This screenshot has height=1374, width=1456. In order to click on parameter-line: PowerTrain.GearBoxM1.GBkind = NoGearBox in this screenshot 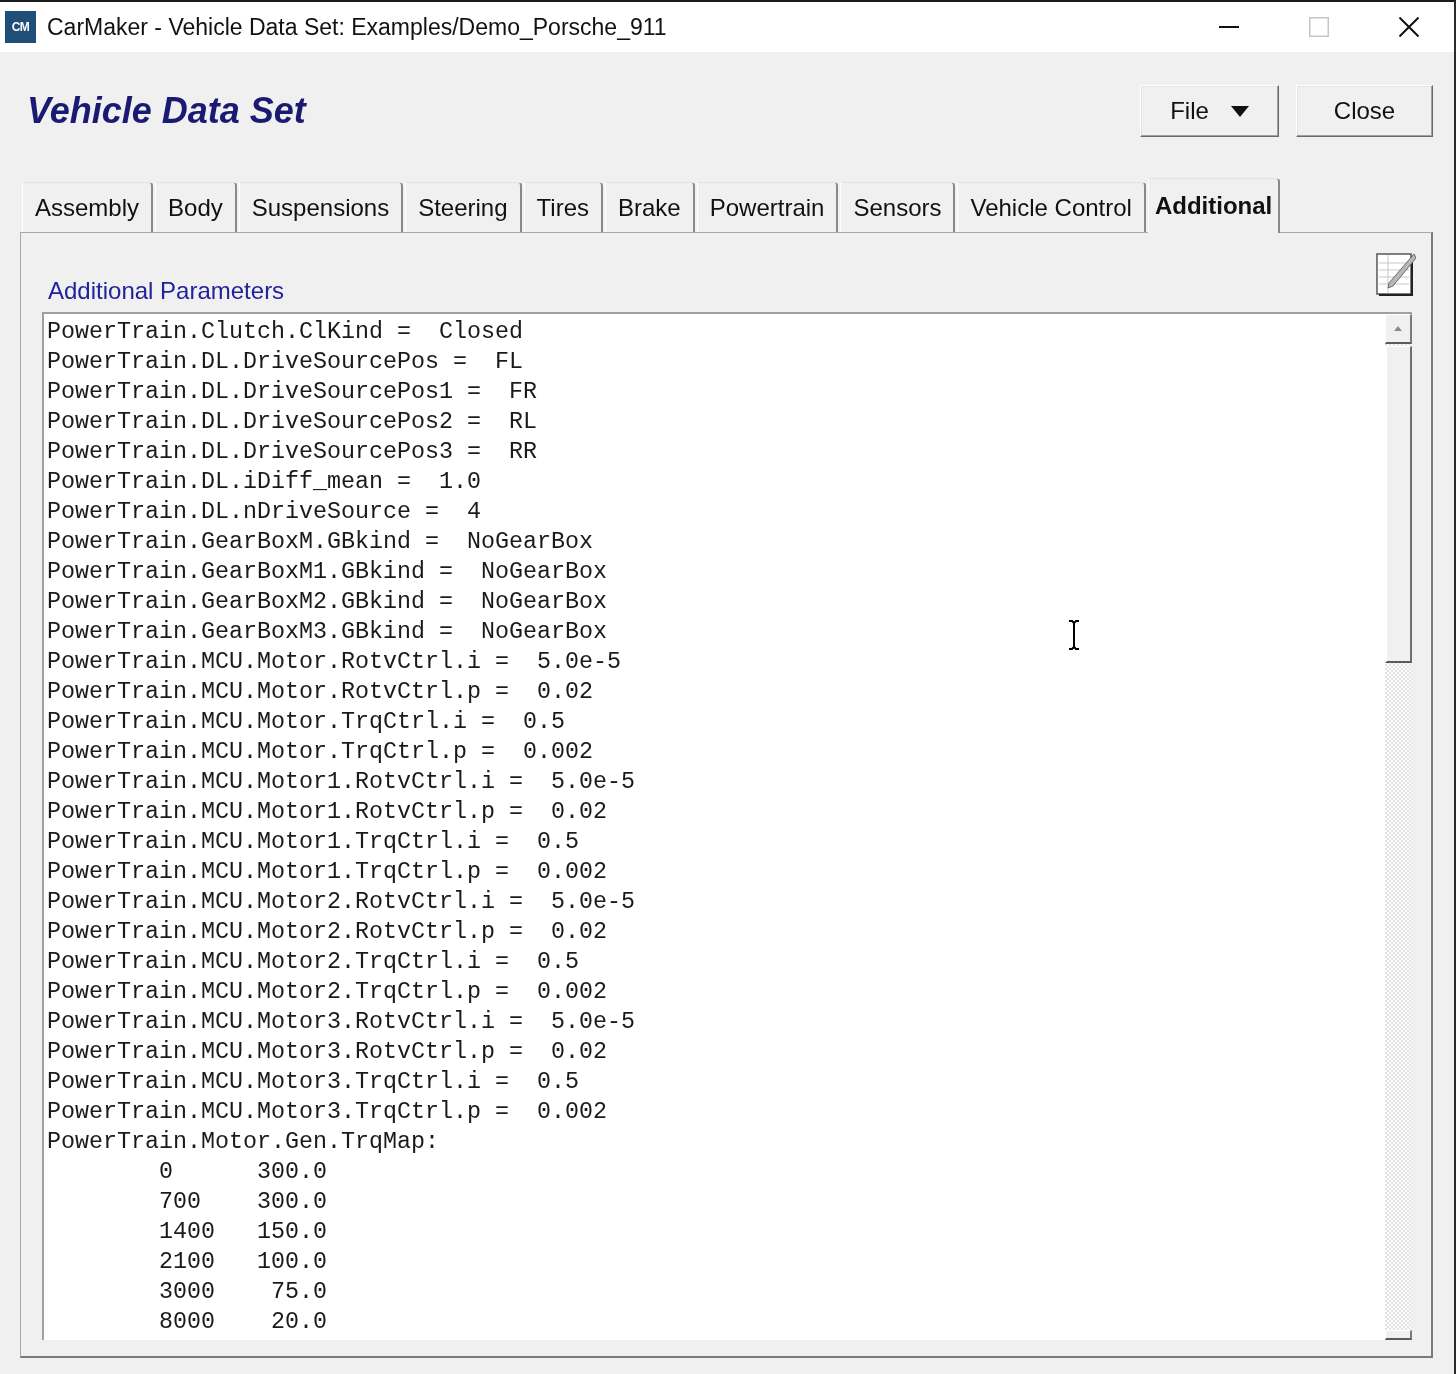, I will do `click(327, 572)`.